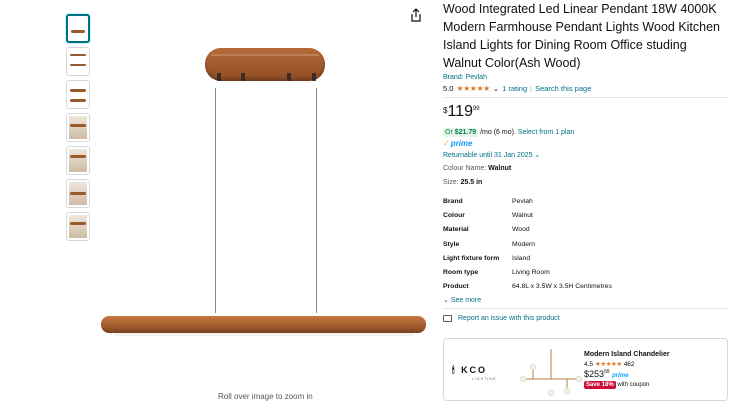 The height and width of the screenshot is (401, 738). I want to click on spec-row: Colour Walnut, so click(488, 215).